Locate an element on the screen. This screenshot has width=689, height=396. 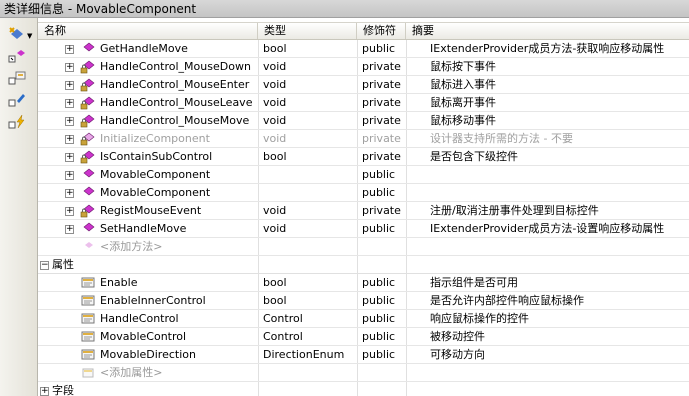
member-name: GetHandleMove is located at coordinates (179, 49).